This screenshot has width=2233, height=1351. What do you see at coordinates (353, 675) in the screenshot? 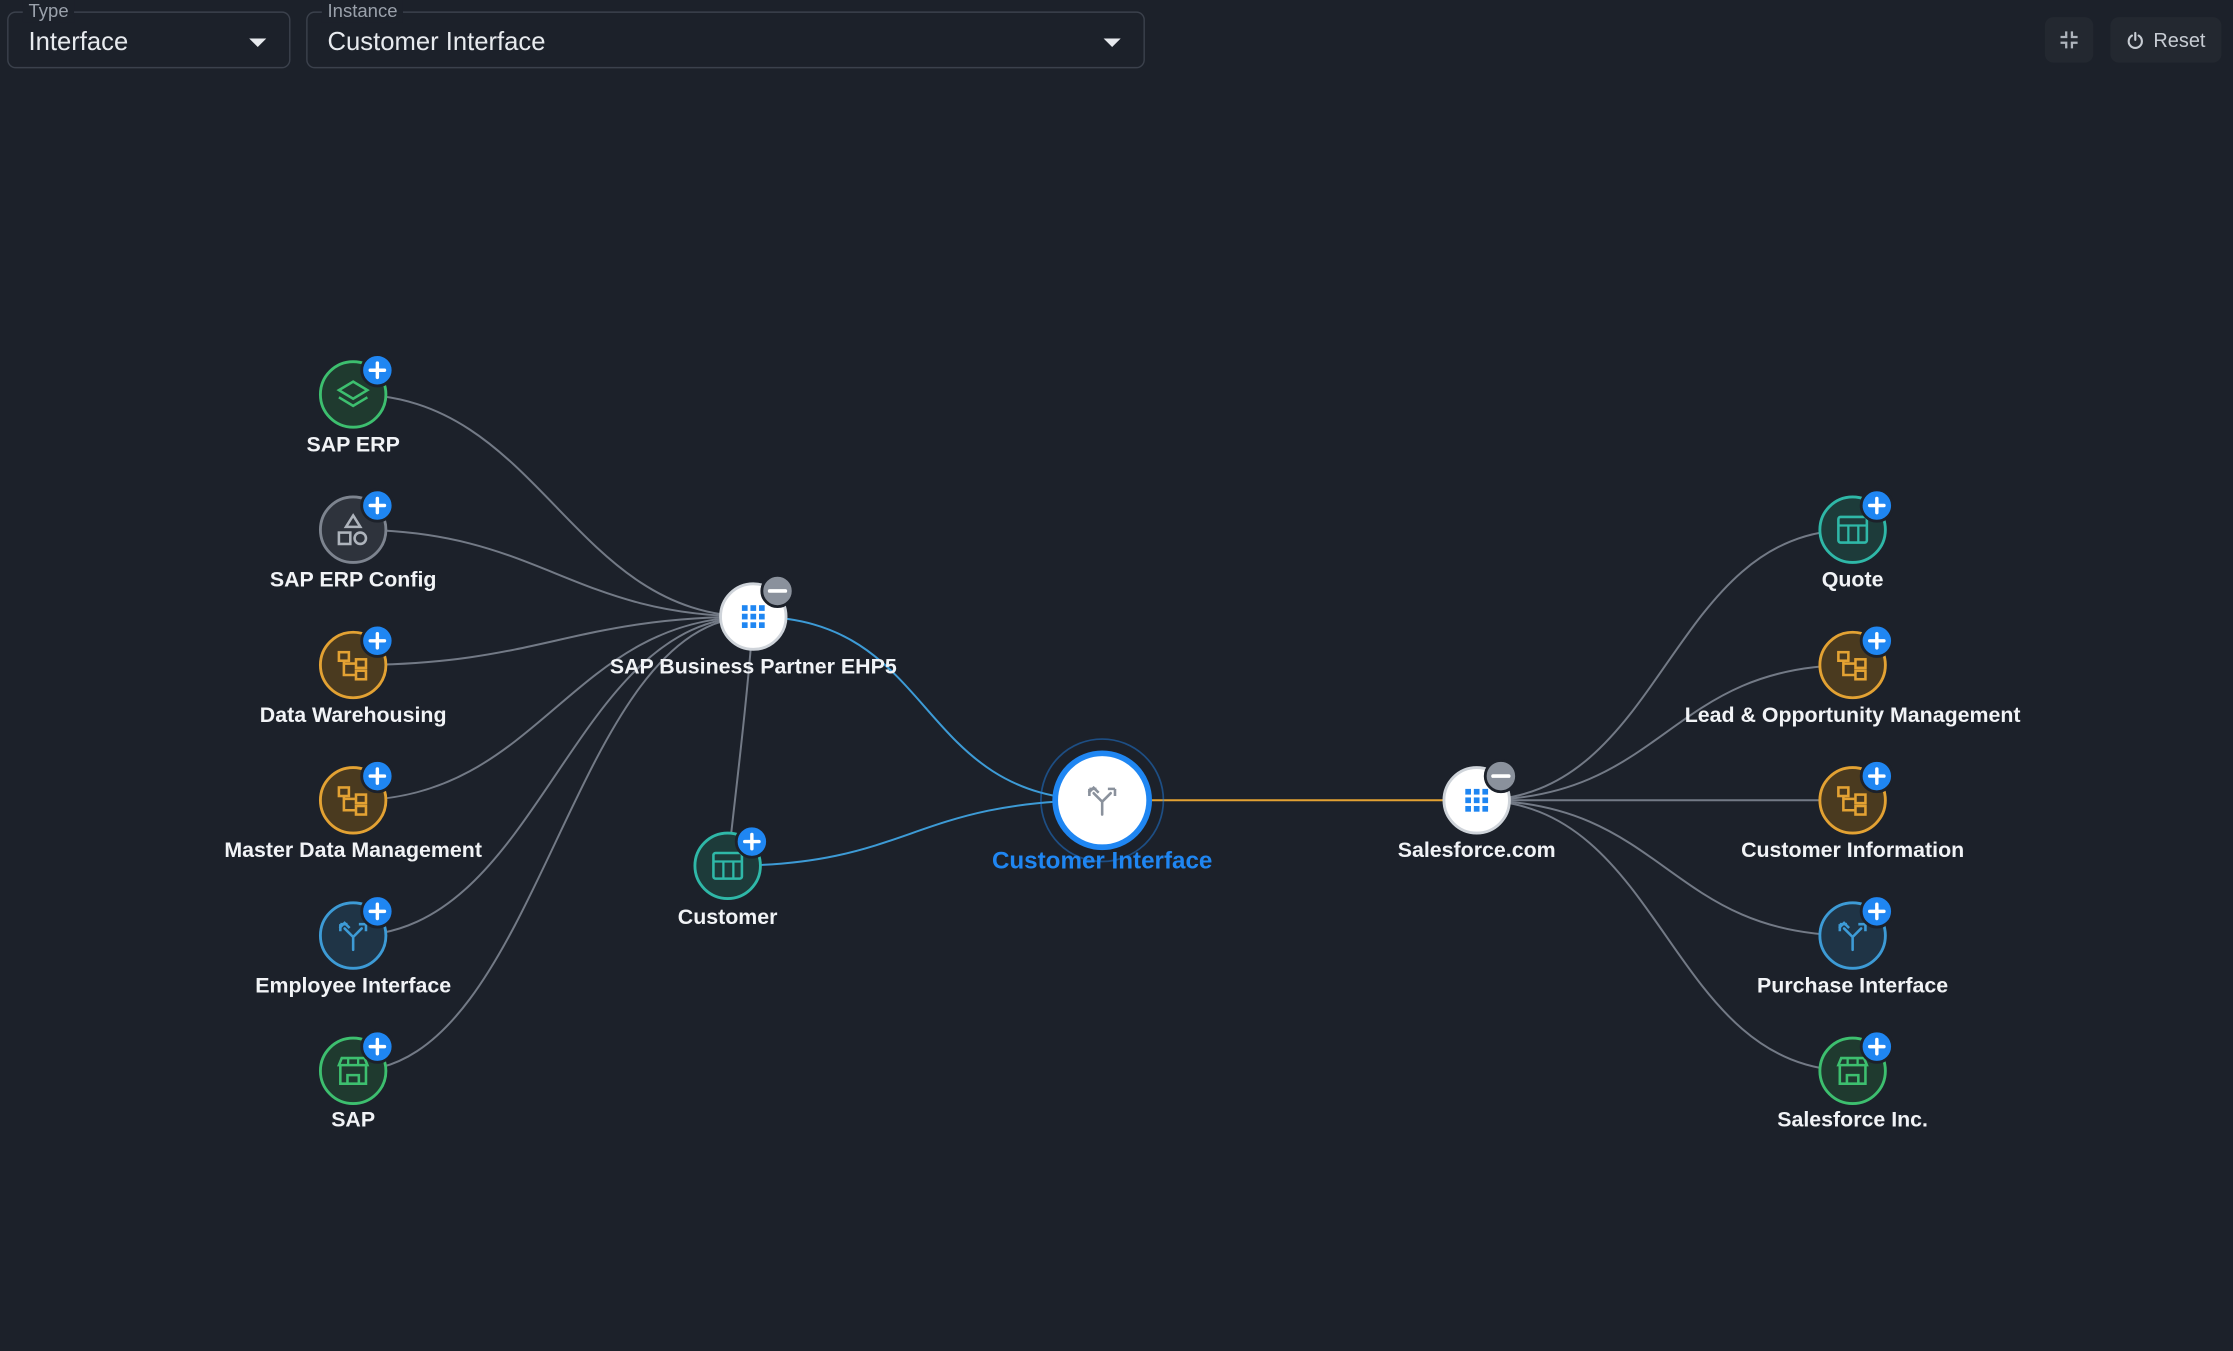
I see `node-data-warehousing: Data Warehousing` at bounding box center [353, 675].